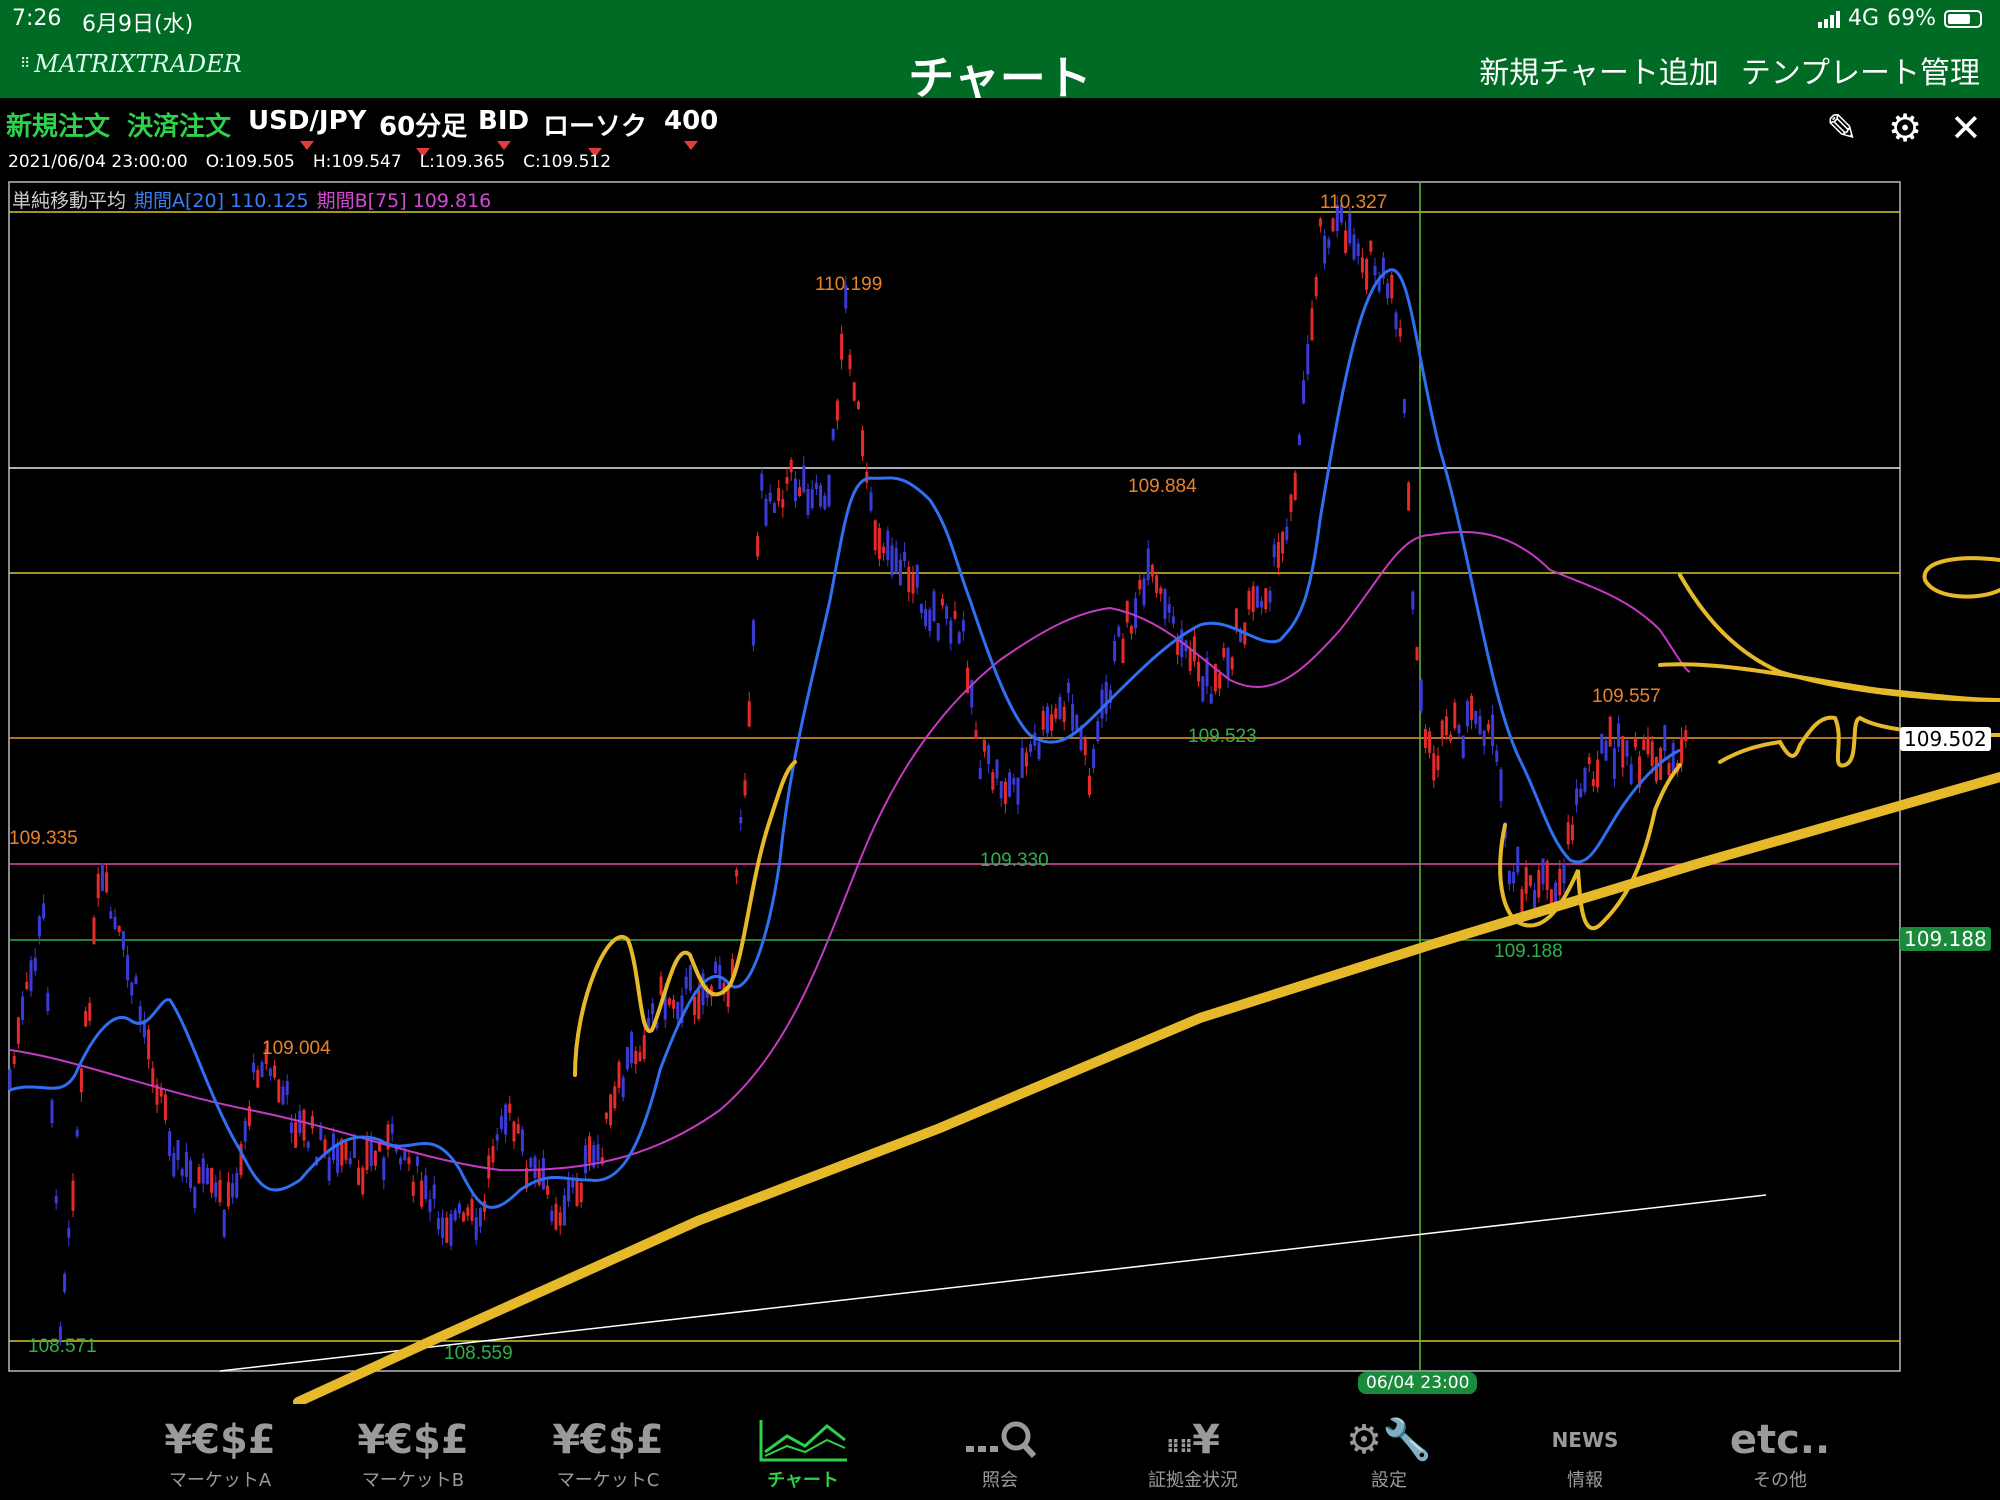  Describe the element at coordinates (220, 1480) in the screenshot. I see `tab-label: マーケットA` at that location.